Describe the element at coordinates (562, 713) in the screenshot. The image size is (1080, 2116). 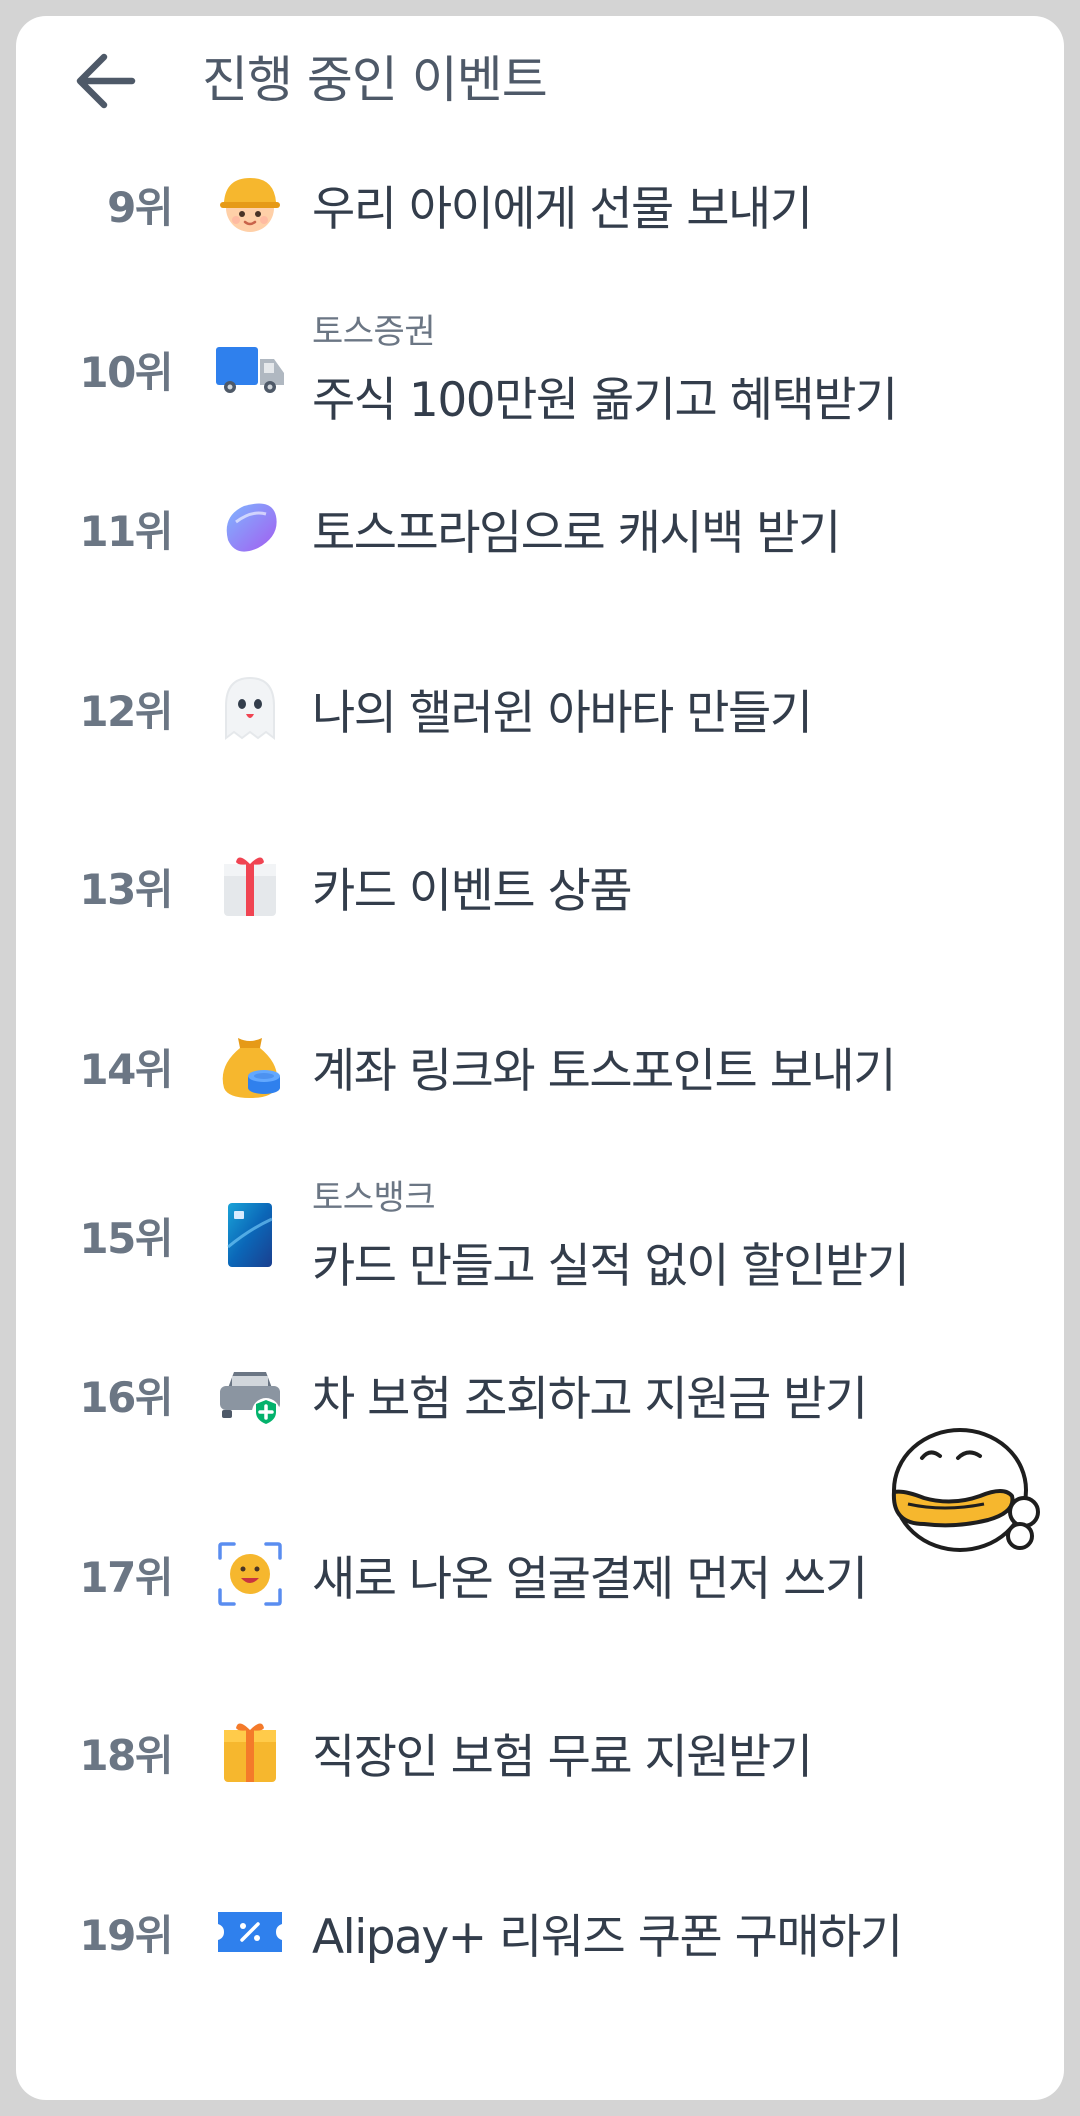
I see `event-label: 나의 핼러윈 아바타 만들기` at that location.